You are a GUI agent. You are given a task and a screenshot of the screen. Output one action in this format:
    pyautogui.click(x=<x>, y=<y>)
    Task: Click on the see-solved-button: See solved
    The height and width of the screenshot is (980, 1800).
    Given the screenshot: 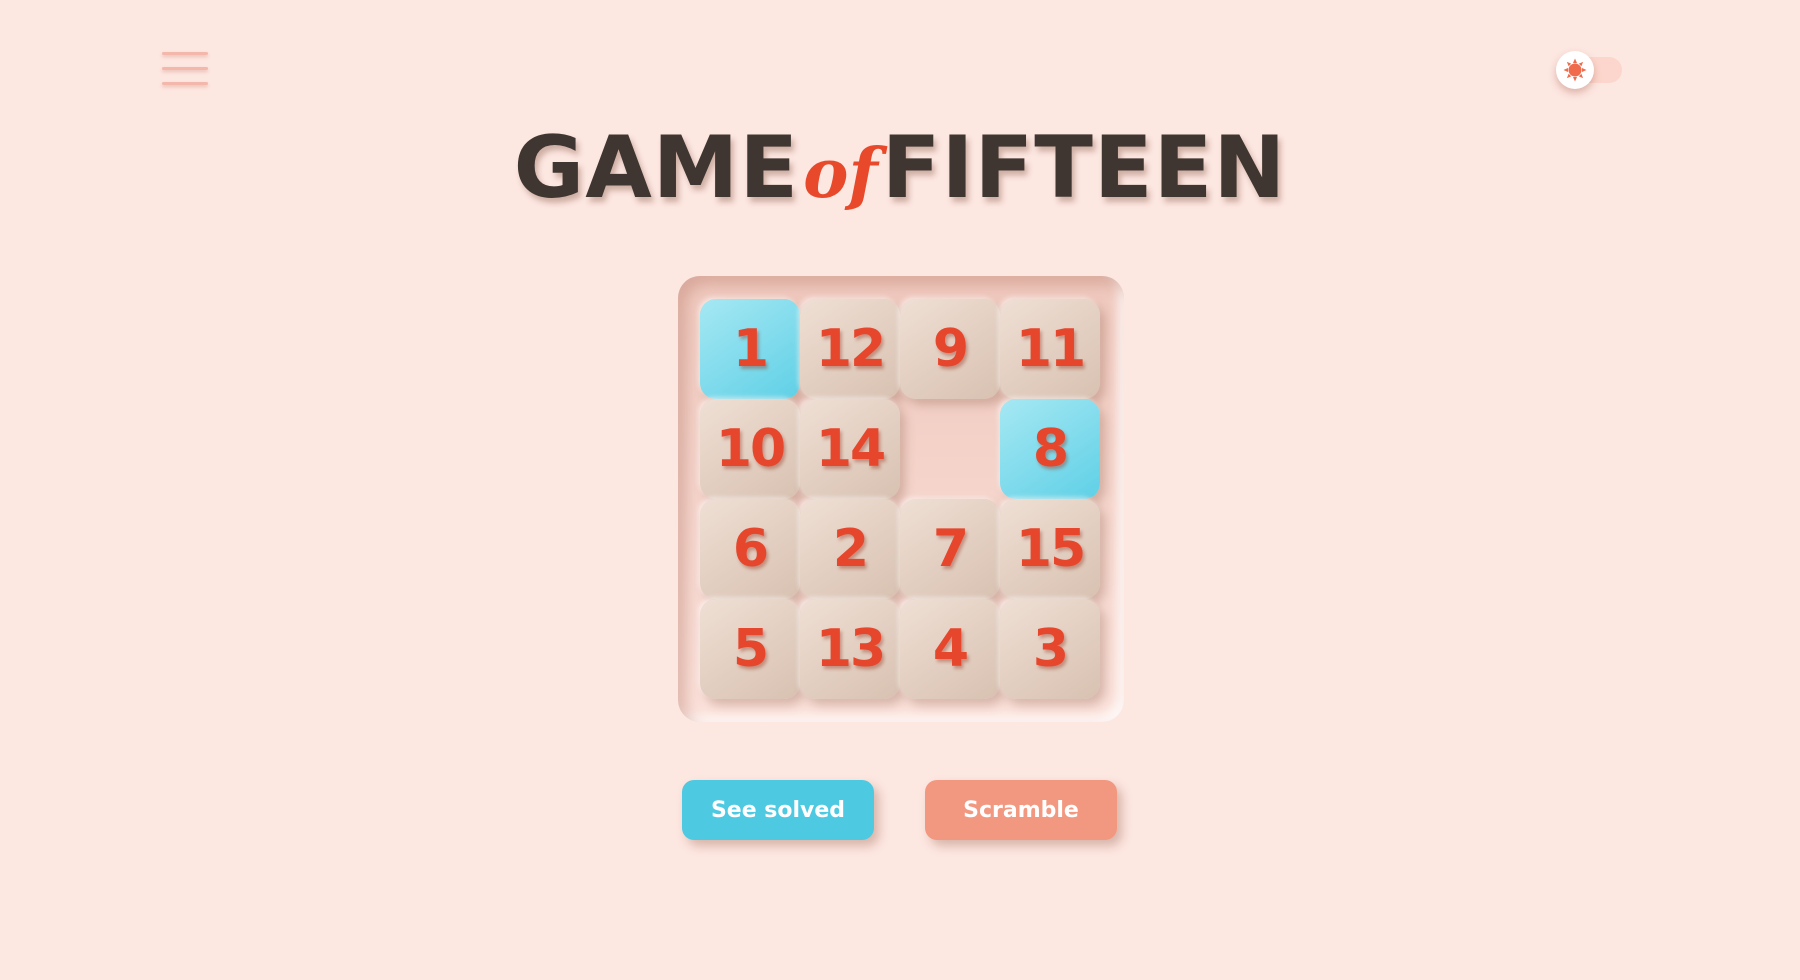 What is the action you would take?
    pyautogui.click(x=778, y=810)
    